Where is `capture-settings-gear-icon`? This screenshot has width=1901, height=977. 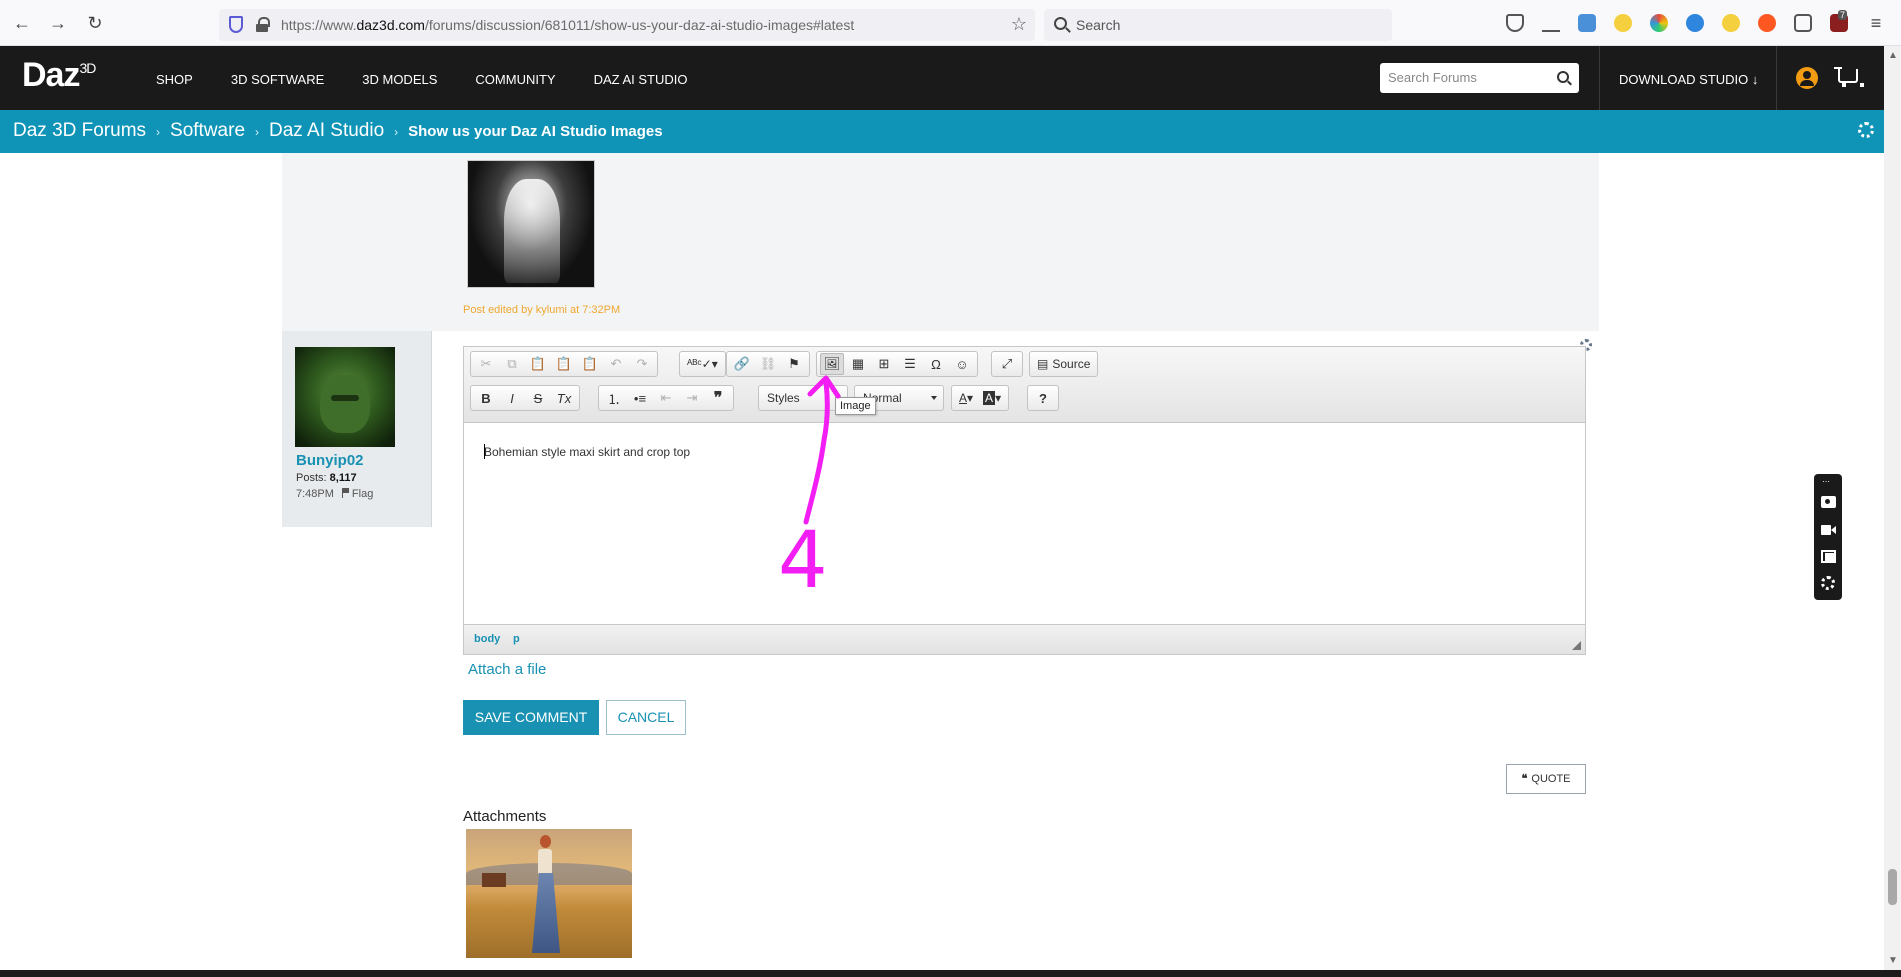 capture-settings-gear-icon is located at coordinates (1828, 583).